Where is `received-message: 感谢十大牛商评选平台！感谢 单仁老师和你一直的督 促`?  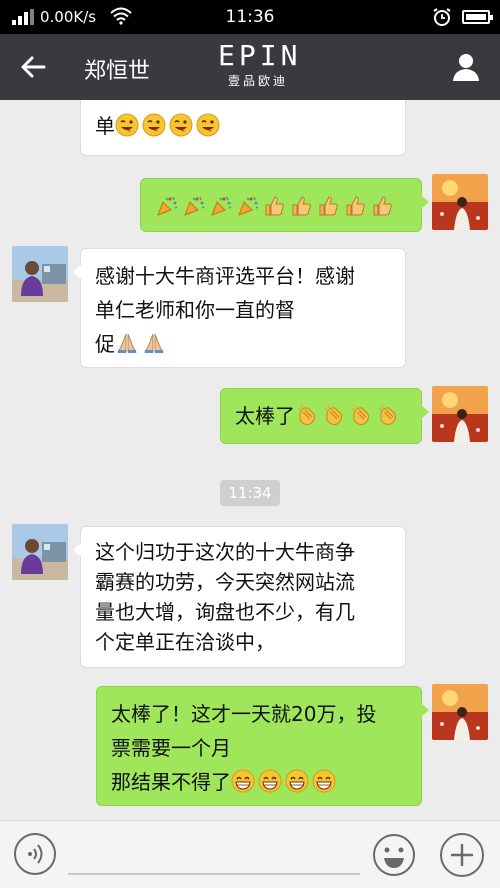
received-message: 感谢十大牛商评选平台！感谢 单仁老师和你一直的督 促 is located at coordinates (239, 308).